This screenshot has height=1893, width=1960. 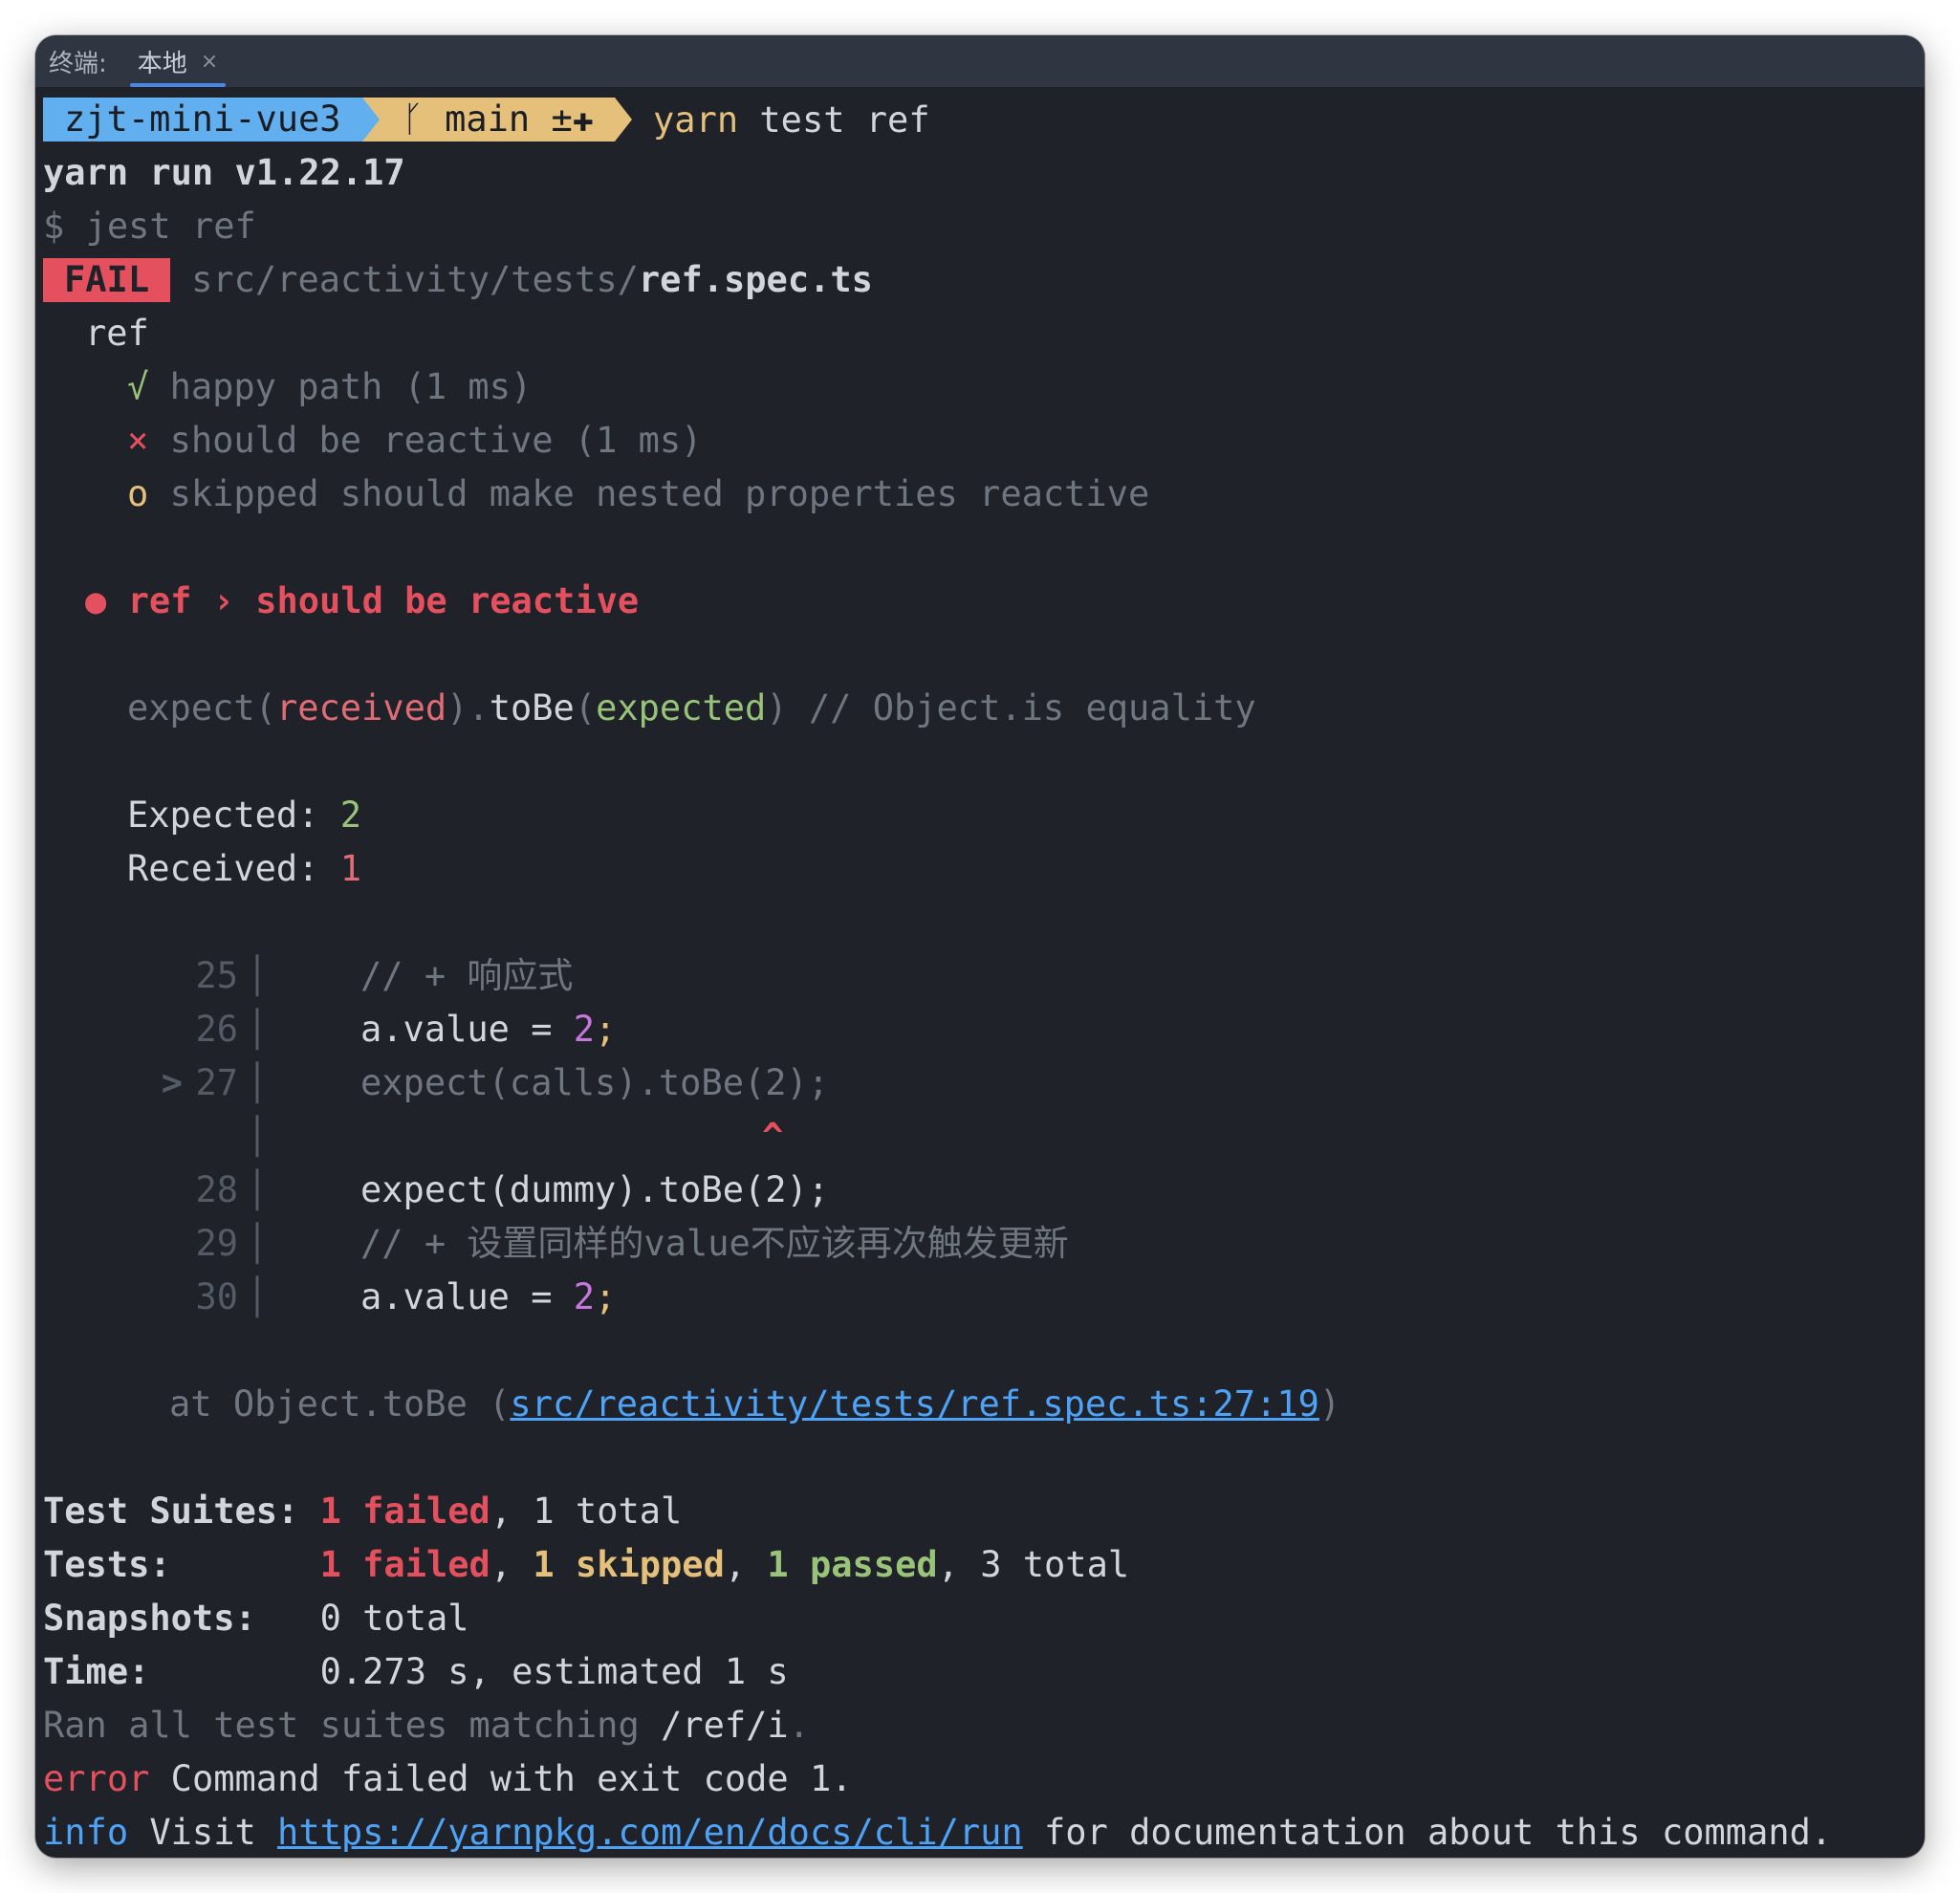 I want to click on command-name: yarn, so click(x=696, y=119).